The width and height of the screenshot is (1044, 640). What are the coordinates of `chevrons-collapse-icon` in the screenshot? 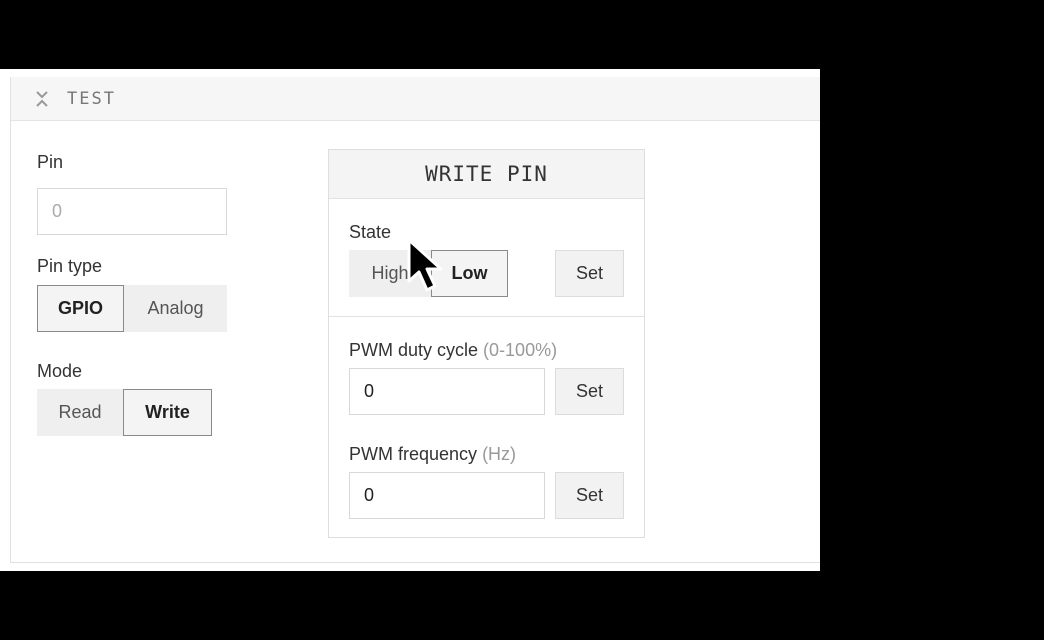 It's located at (42, 99).